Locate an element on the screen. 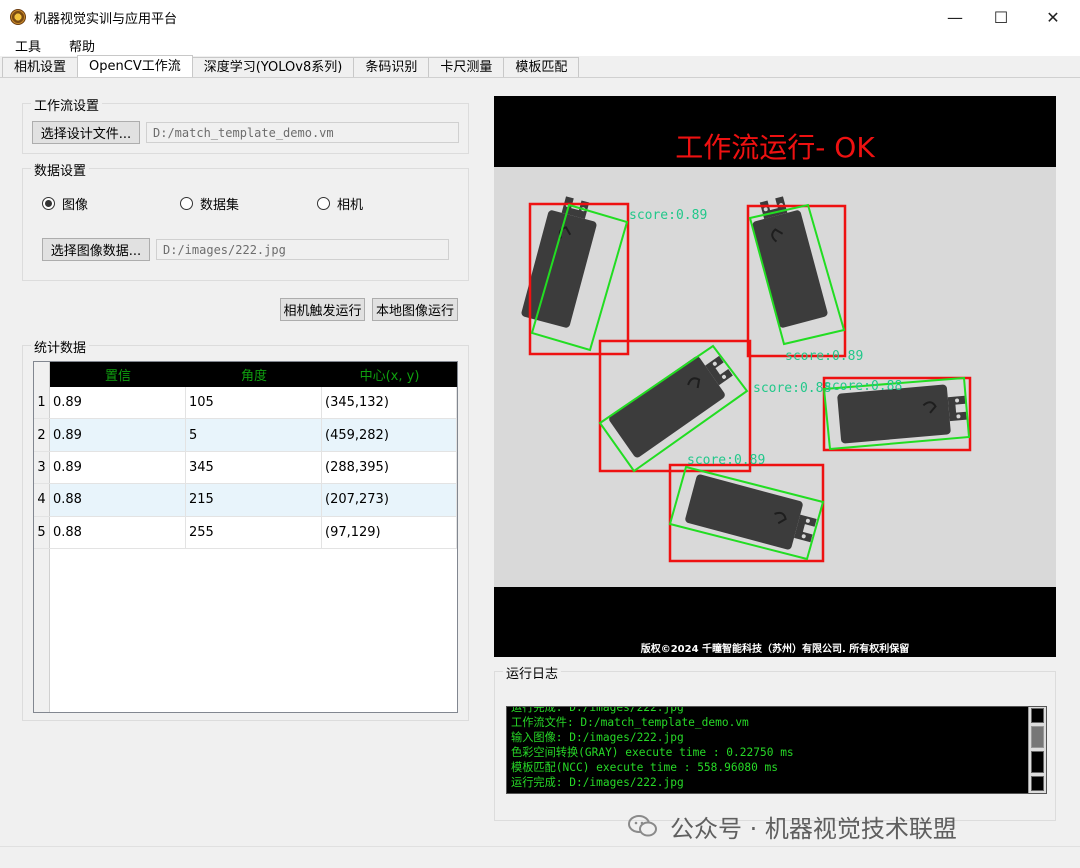 This screenshot has width=1080, height=868. wechat-icon is located at coordinates (642, 826).